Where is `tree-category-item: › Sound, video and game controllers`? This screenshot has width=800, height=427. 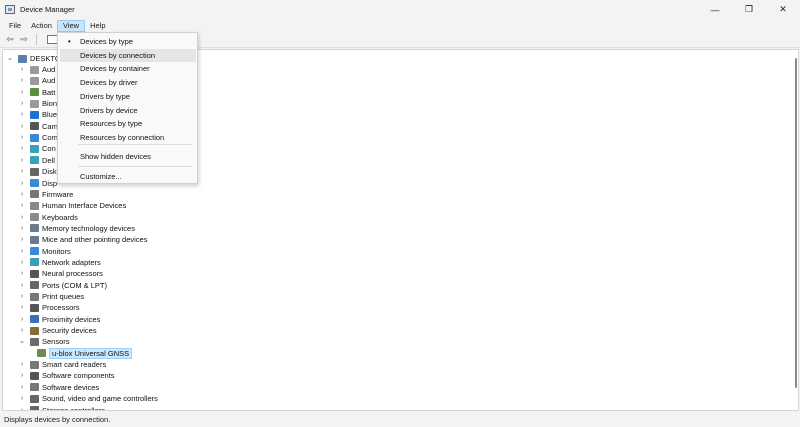
tree-category-item: › Sound, video and game controllers is located at coordinates (88, 398).